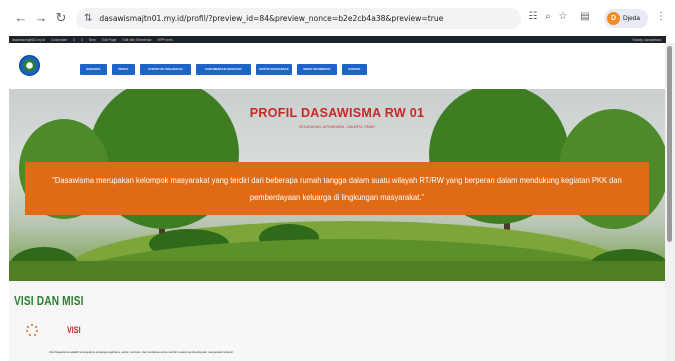 This screenshot has height=361, width=675. What do you see at coordinates (28, 40) in the screenshot?
I see `admin-bar-site: dasawismajtn01.my.id` at bounding box center [28, 40].